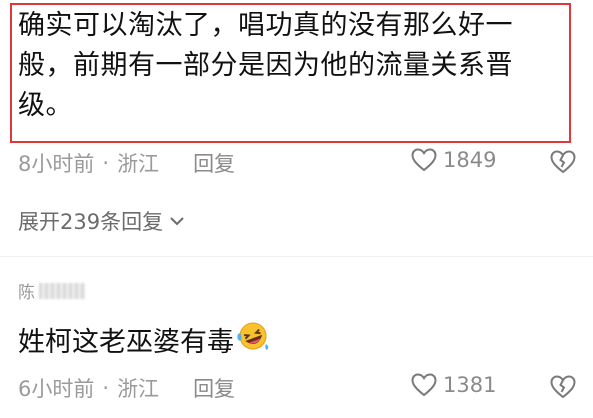 Image resolution: width=593 pixels, height=418 pixels. I want to click on like-button: 1849, so click(453, 160).